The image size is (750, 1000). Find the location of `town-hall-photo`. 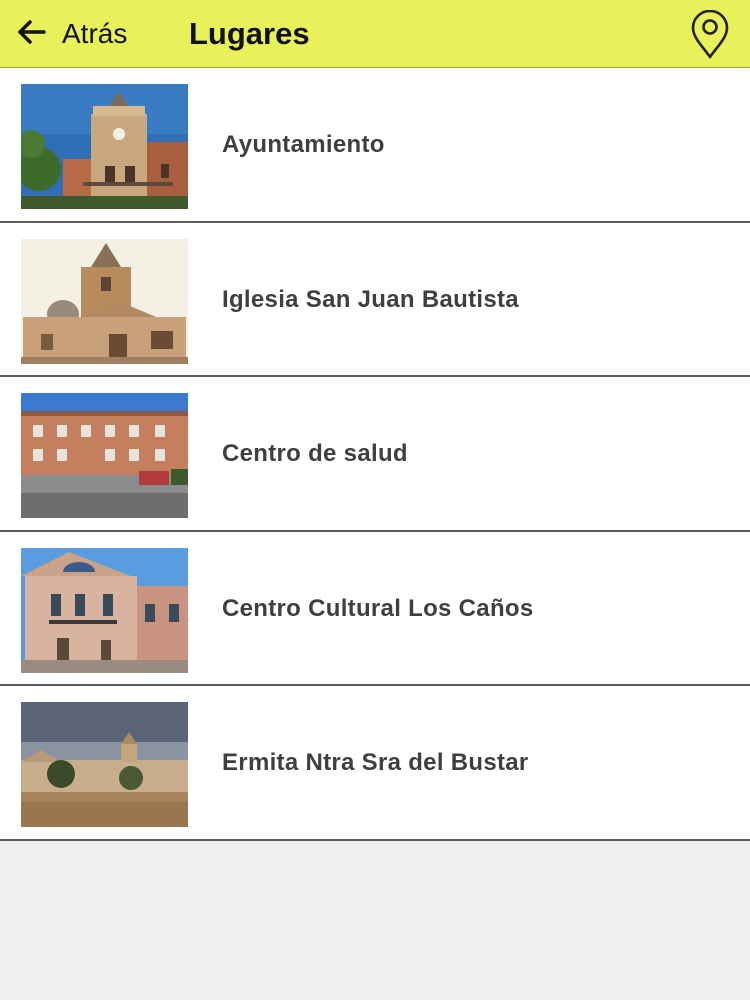

town-hall-photo is located at coordinates (104, 146).